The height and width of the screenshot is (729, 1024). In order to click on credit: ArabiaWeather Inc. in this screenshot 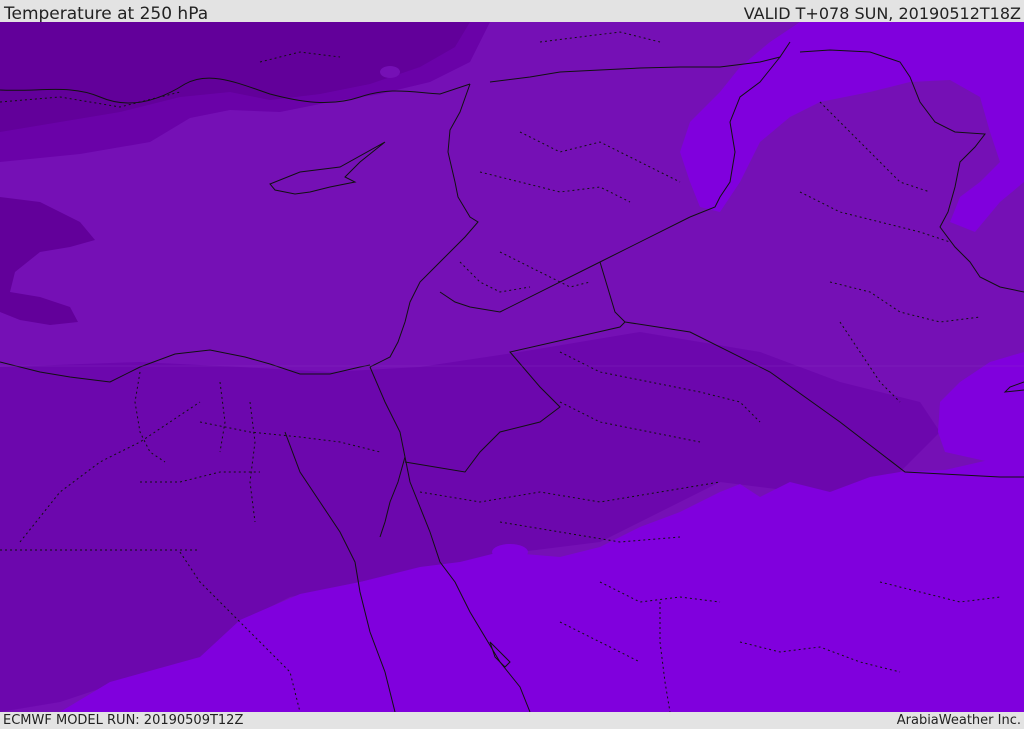, I will do `click(958, 720)`.